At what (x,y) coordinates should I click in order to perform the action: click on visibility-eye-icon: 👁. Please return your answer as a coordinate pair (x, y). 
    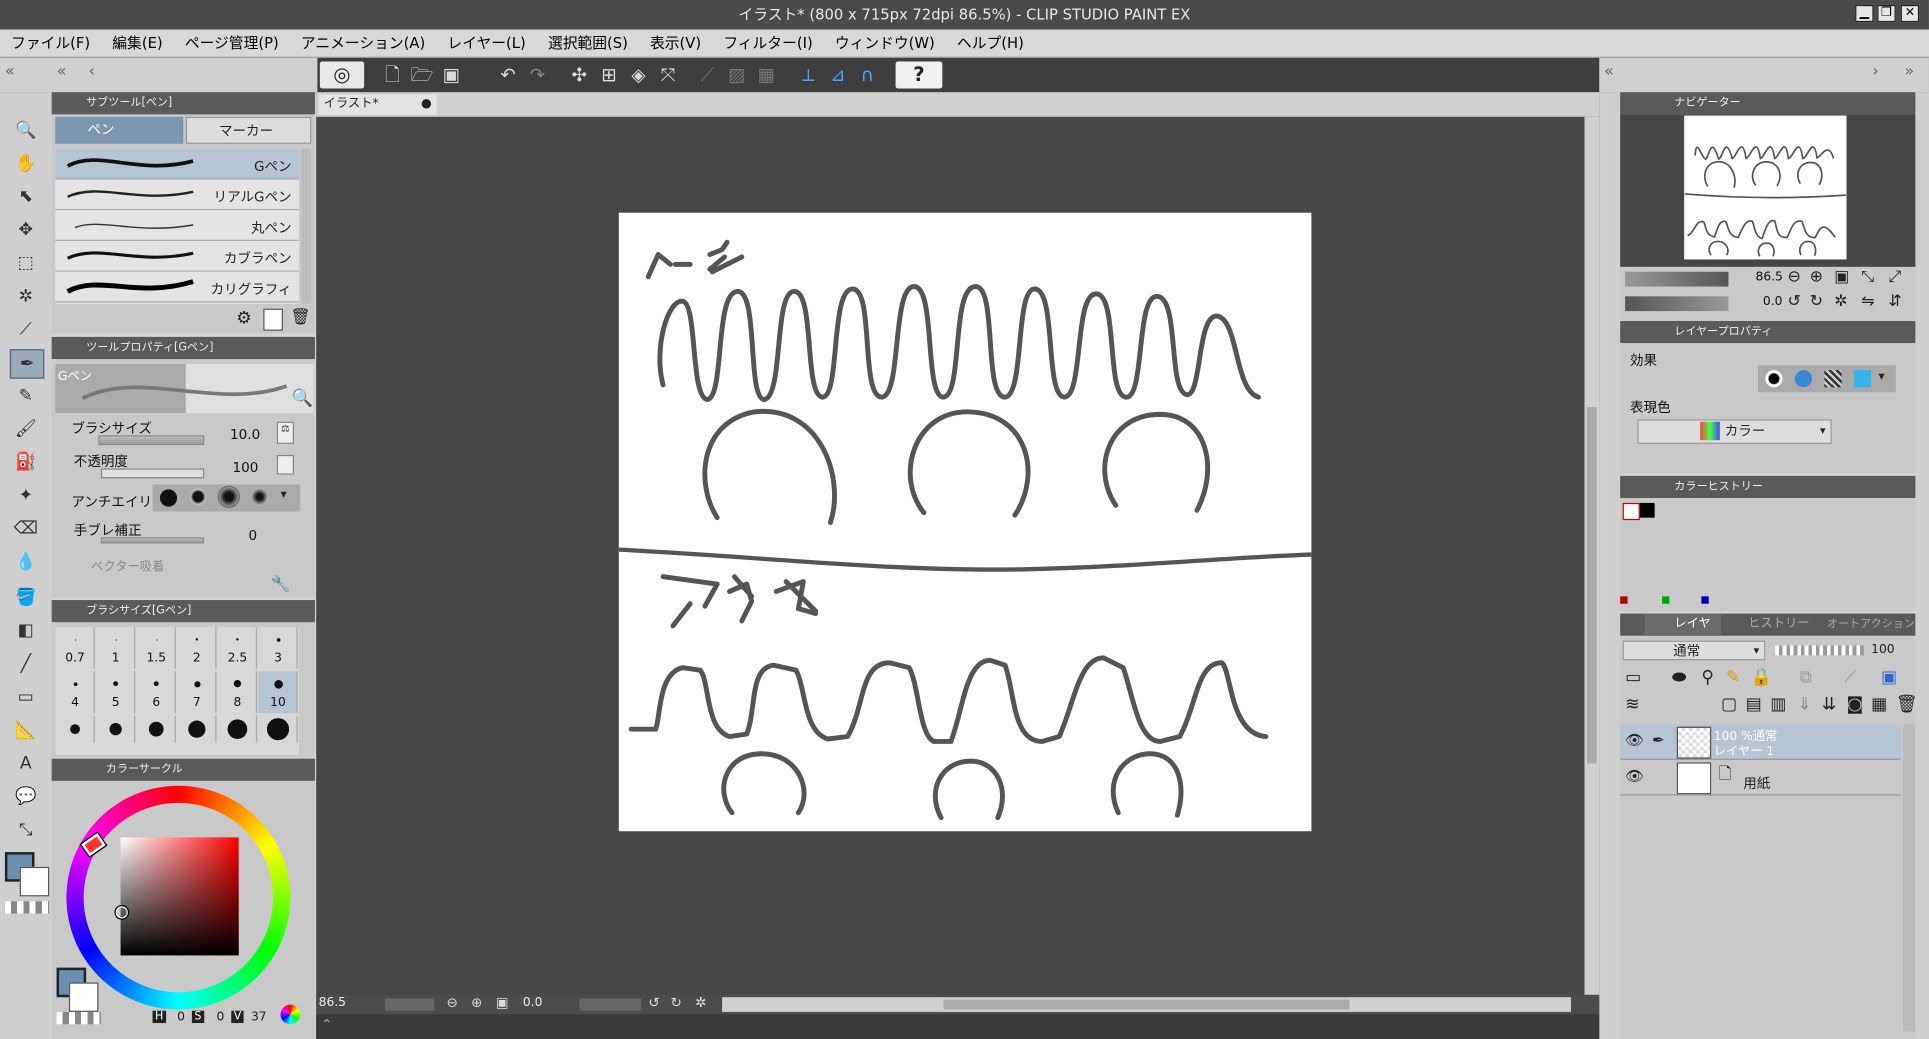
    Looking at the image, I should click on (1634, 740).